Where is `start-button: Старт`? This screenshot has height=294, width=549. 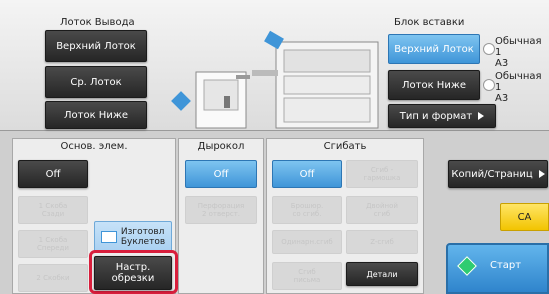
start-button: Старт is located at coordinates (497, 268).